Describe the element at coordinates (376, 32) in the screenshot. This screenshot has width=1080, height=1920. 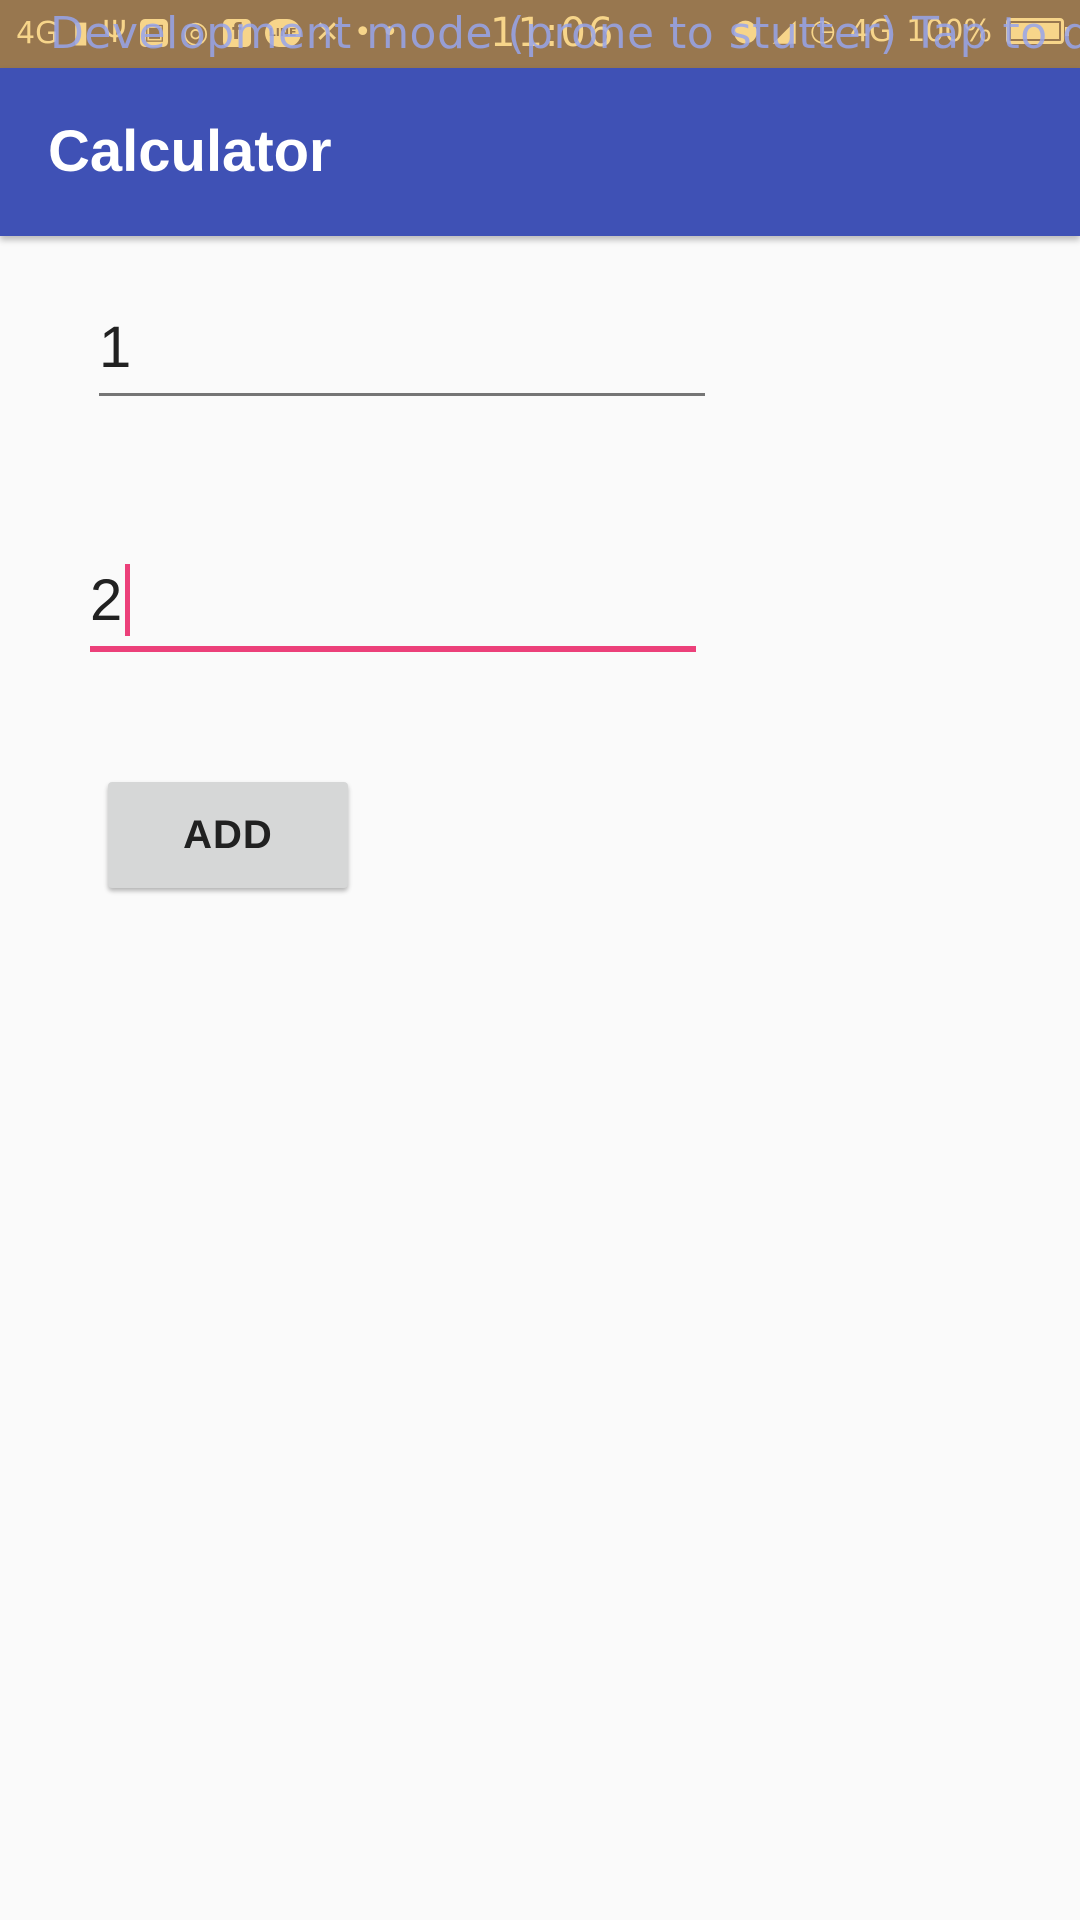
I see `more-notifications-icon: • •` at that location.